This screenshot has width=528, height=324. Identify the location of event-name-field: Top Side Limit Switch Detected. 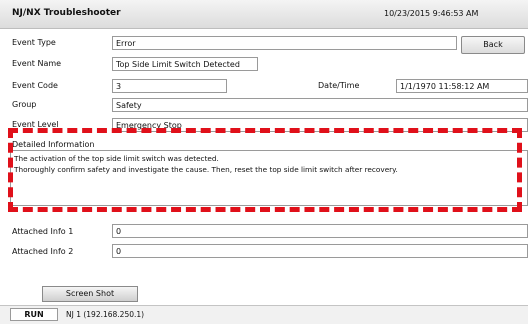
(185, 64).